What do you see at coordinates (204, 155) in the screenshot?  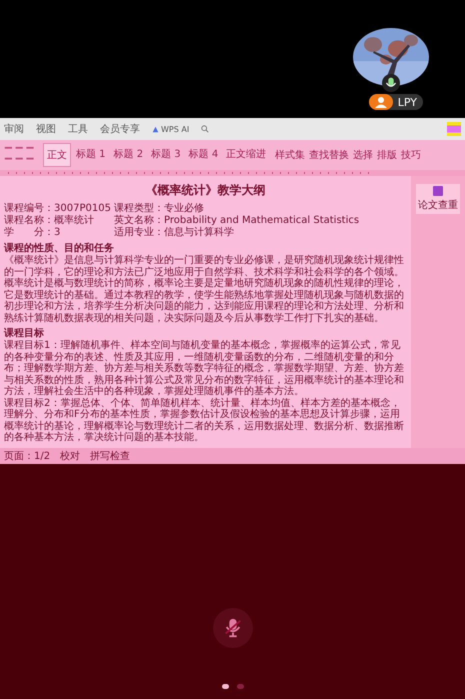 I see `style-option: 标题 4` at bounding box center [204, 155].